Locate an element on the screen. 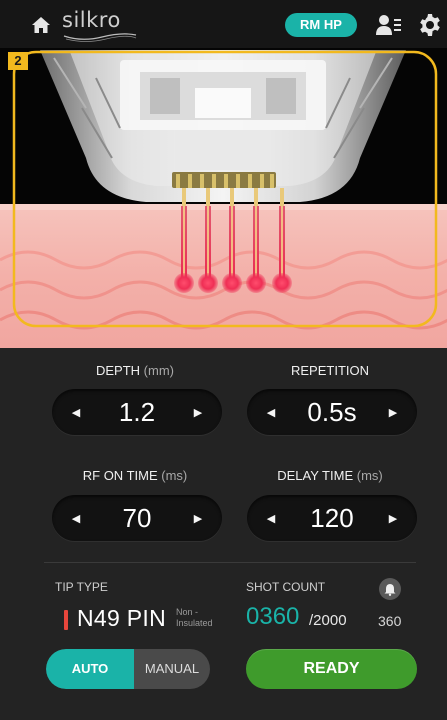  brand-logo: silkro is located at coordinates (100, 25).